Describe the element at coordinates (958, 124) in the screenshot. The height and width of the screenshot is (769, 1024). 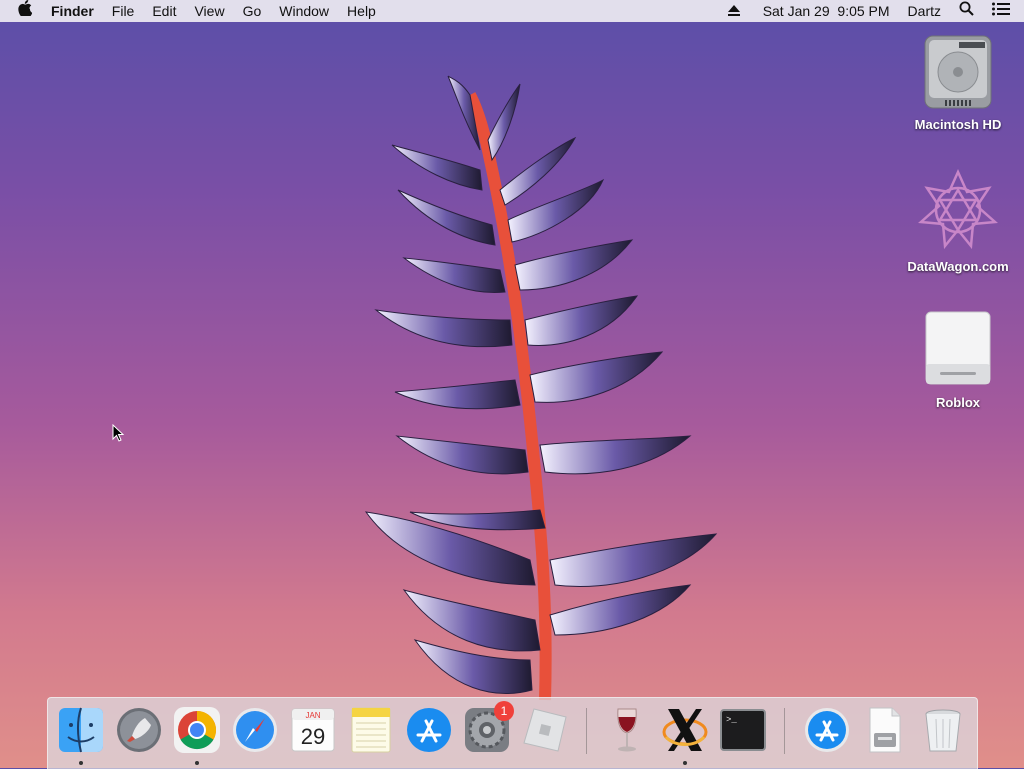
I see `desktop-item-label: Macintosh HD` at that location.